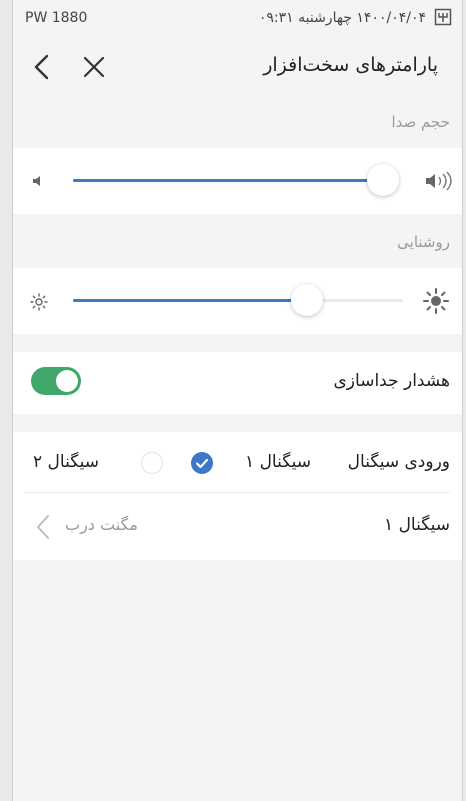 This screenshot has height=801, width=466. What do you see at coordinates (350, 65) in the screenshot?
I see `page-title: پارامترهای سخت‌افزار` at bounding box center [350, 65].